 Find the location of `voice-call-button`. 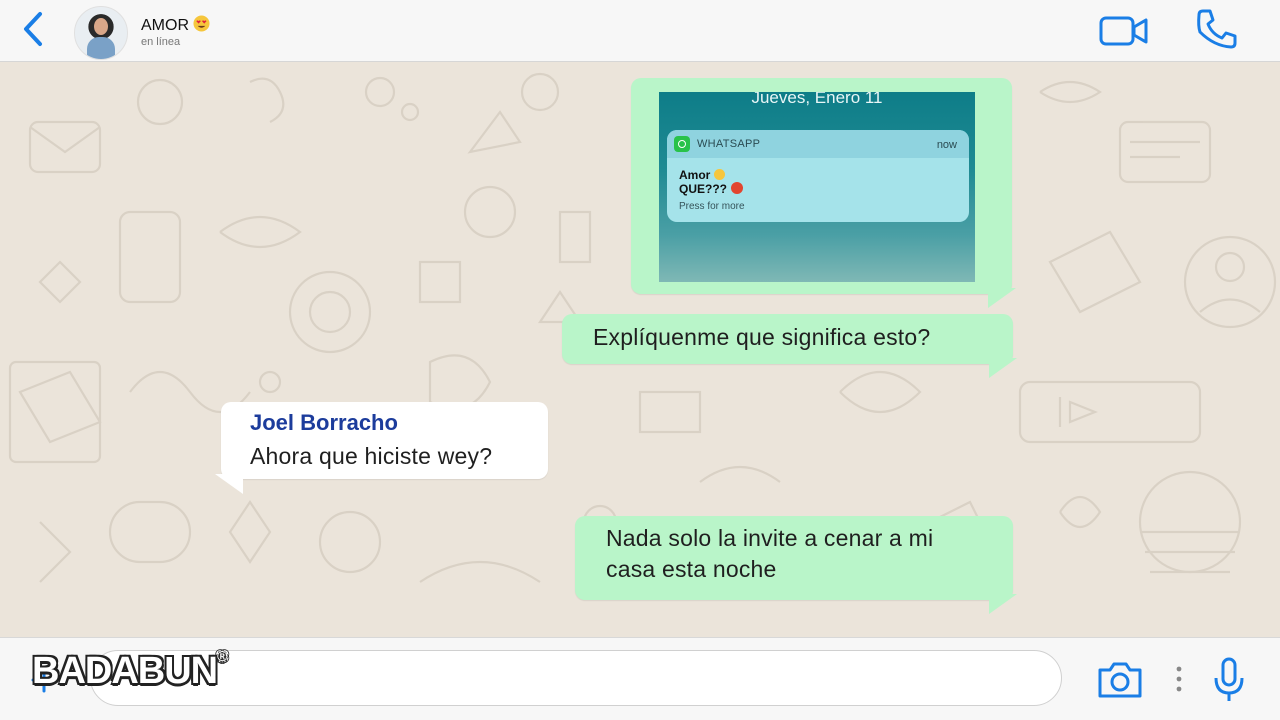

voice-call-button is located at coordinates (1217, 29).